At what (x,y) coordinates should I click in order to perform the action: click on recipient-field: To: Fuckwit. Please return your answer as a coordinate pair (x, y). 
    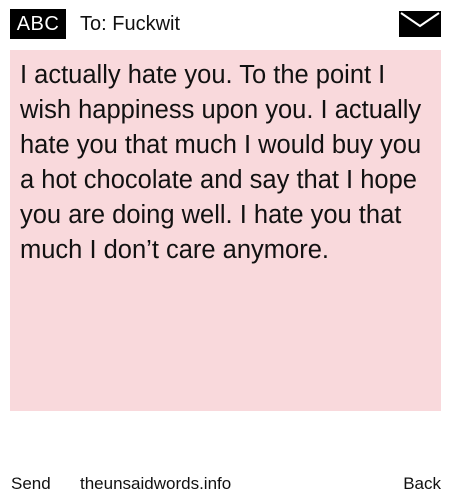
    Looking at the image, I should click on (130, 24).